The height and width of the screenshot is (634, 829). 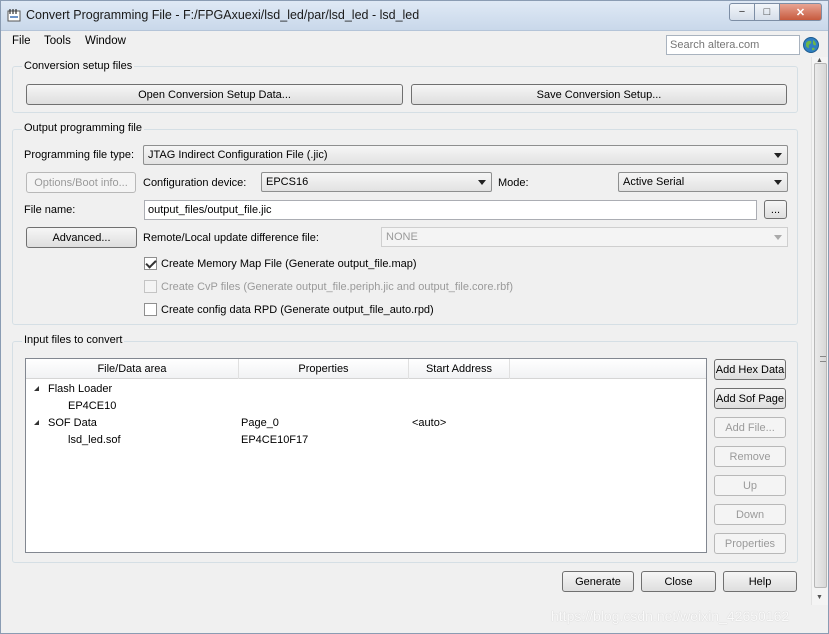 I want to click on row-name: SOF Data, so click(x=72, y=423).